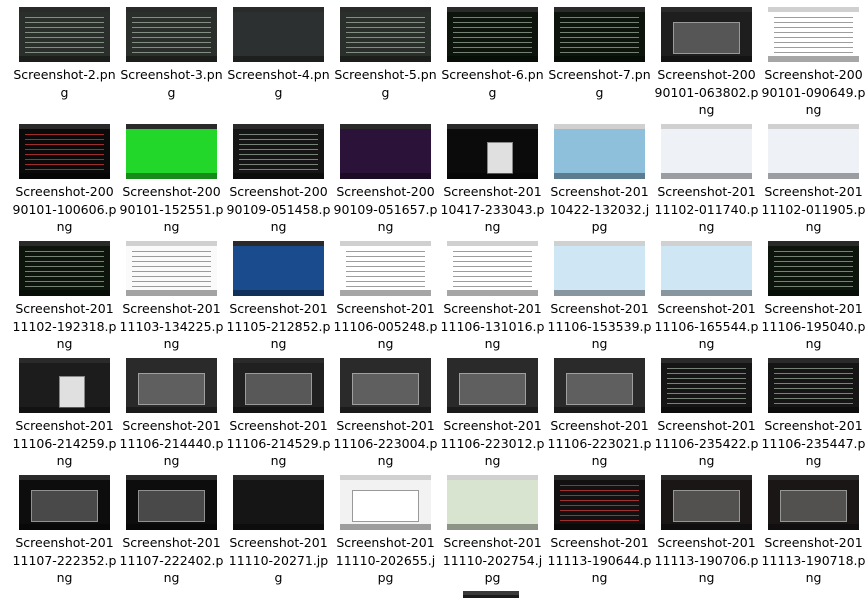 This screenshot has width=867, height=598. What do you see at coordinates (813, 560) in the screenshot?
I see `file-name: Screenshot-20111113-190718.png` at bounding box center [813, 560].